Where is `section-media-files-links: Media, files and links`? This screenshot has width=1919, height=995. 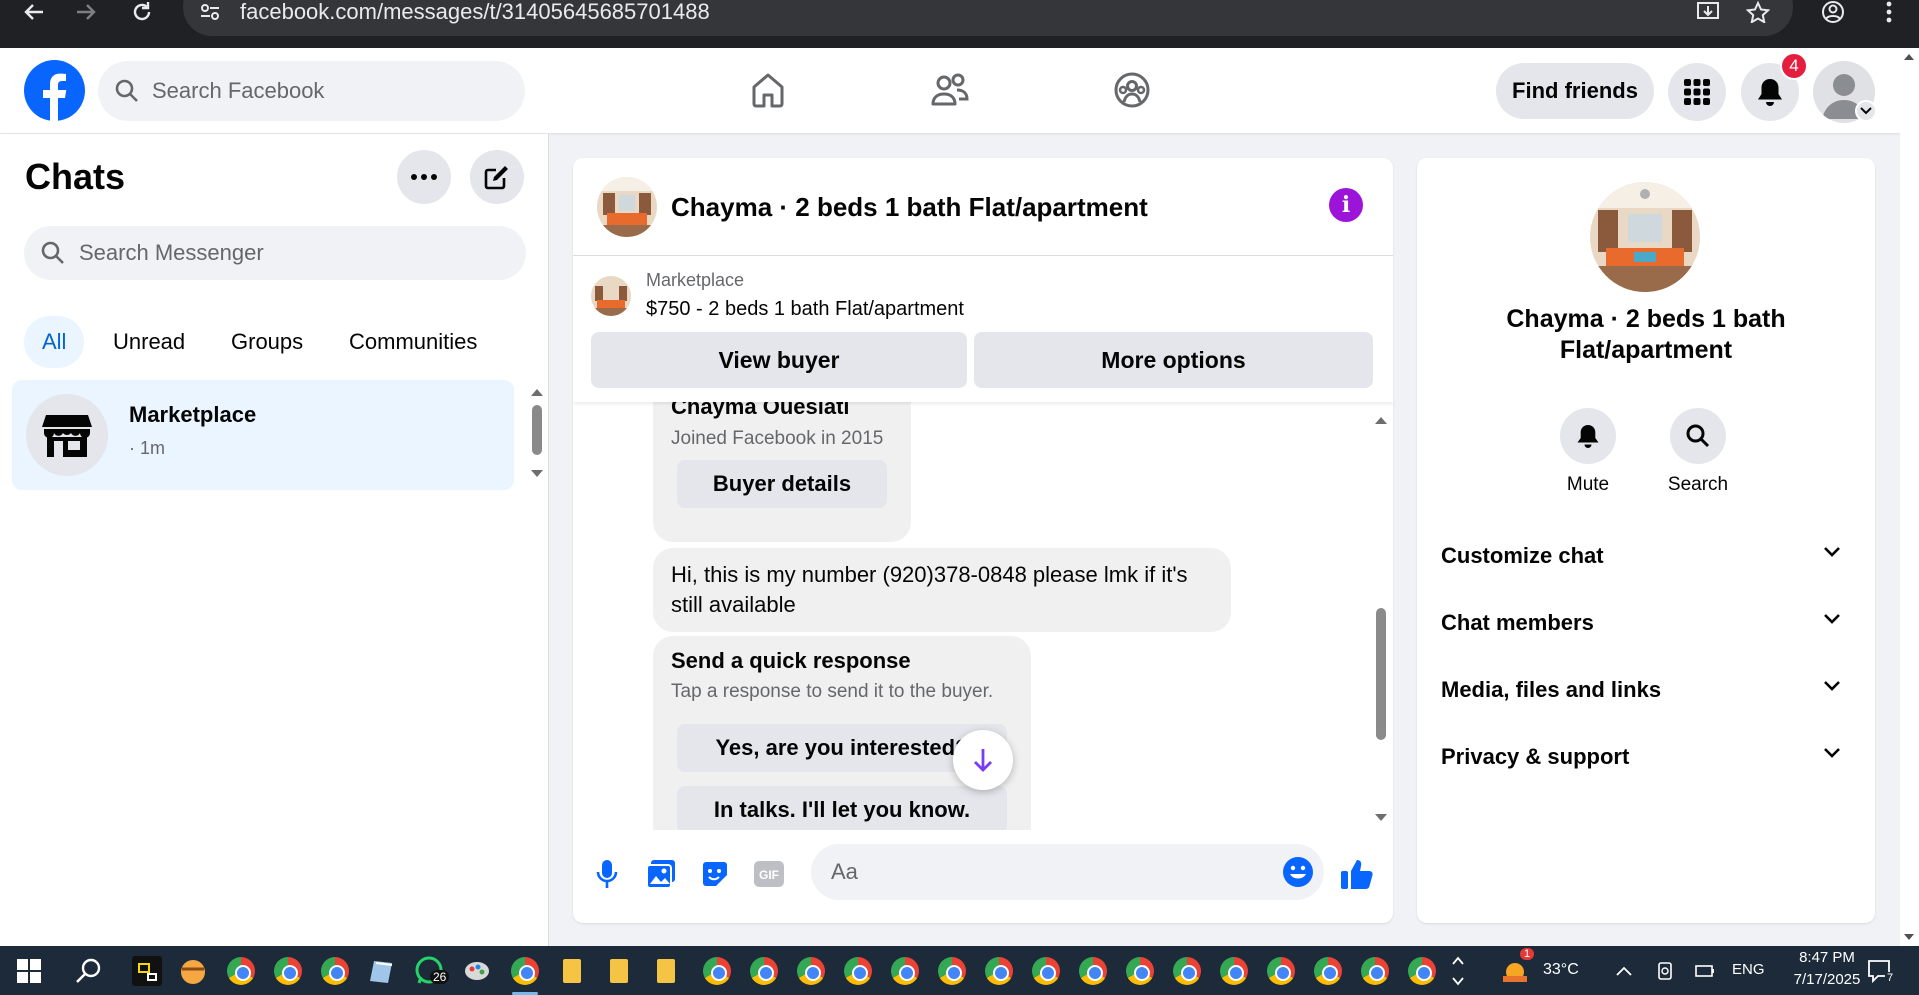
section-media-files-links: Media, files and links is located at coordinates (1646, 690).